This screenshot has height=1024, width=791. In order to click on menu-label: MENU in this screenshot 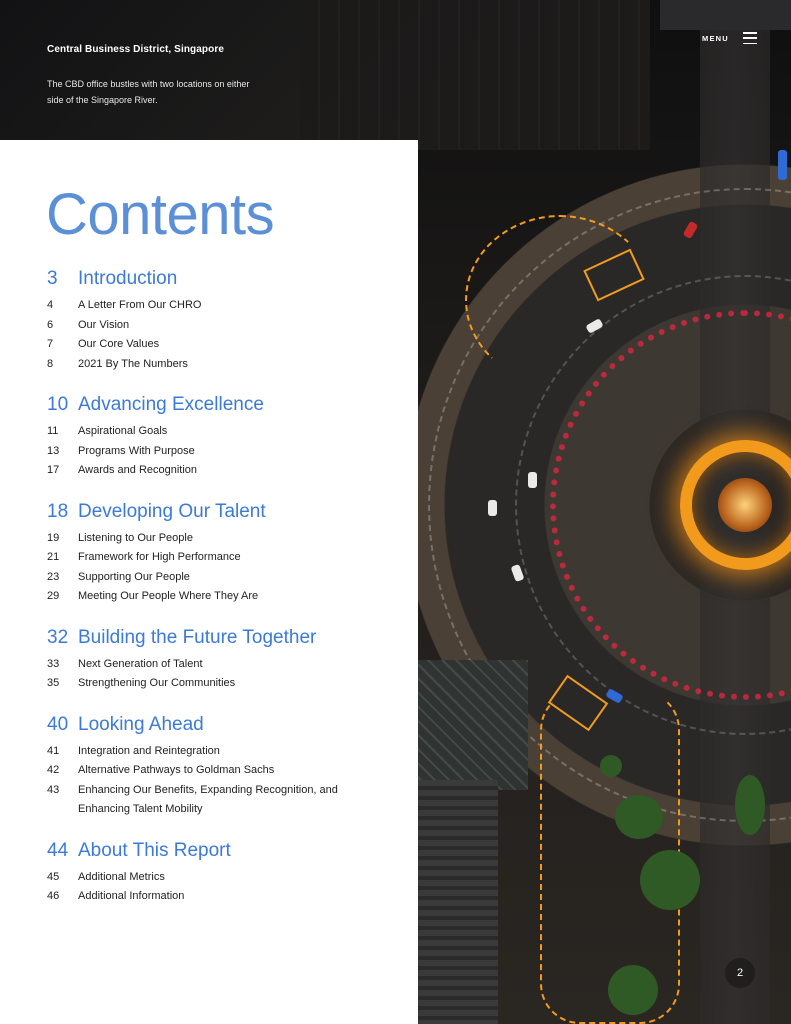, I will do `click(715, 38)`.